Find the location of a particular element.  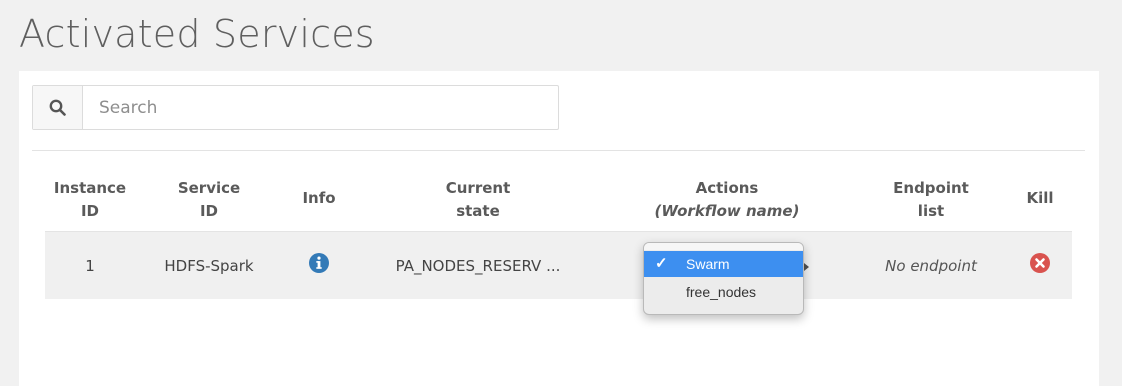

page-title: Activated Services is located at coordinates (197, 34).